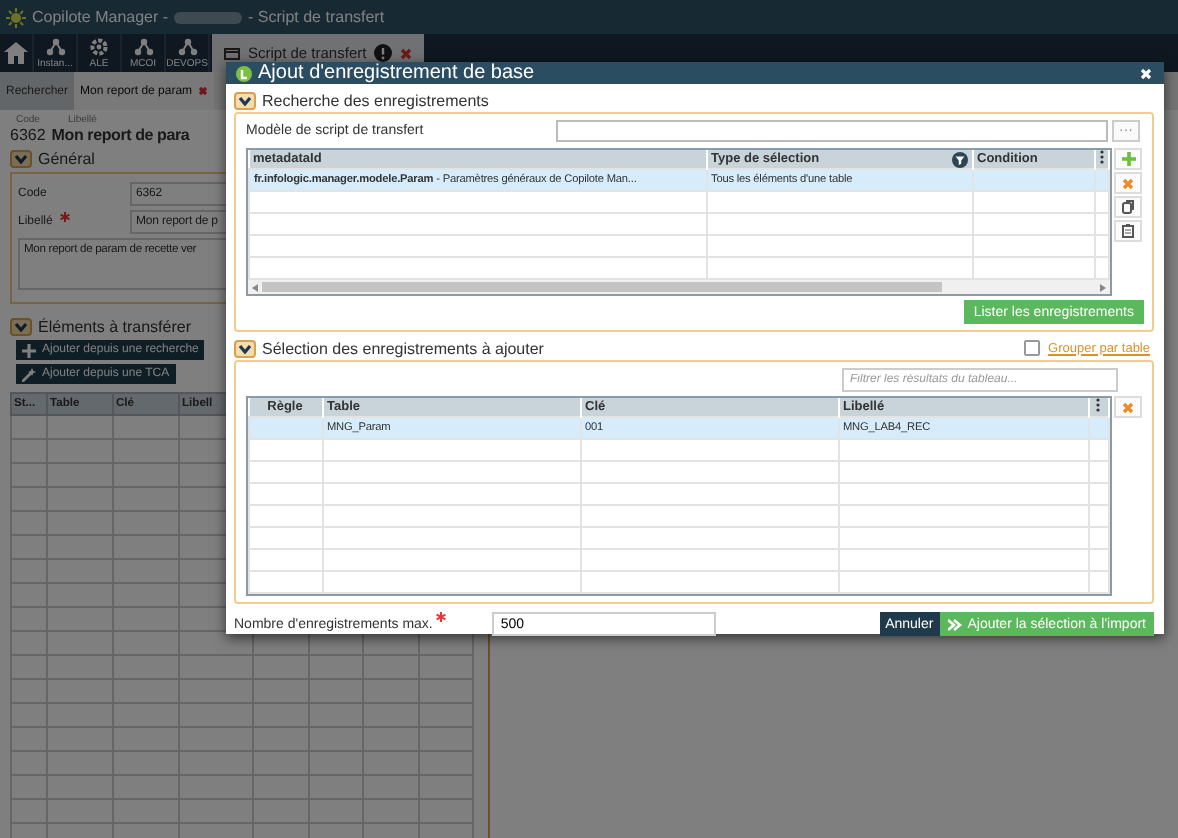 The height and width of the screenshot is (838, 1178). I want to click on filter-icon, so click(959, 160).